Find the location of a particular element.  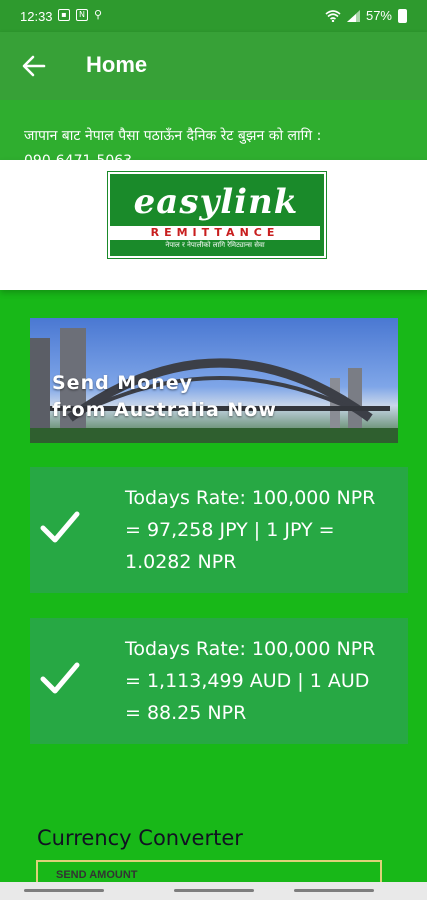

nav-home-button is located at coordinates (214, 890).